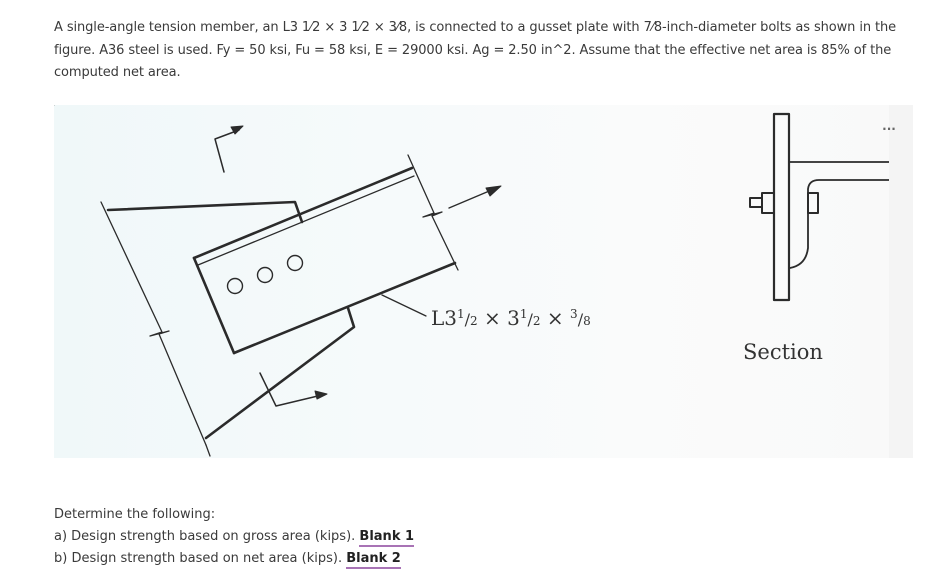 This screenshot has height=586, width=933. I want to click on bolt-holes, so click(265, 274).